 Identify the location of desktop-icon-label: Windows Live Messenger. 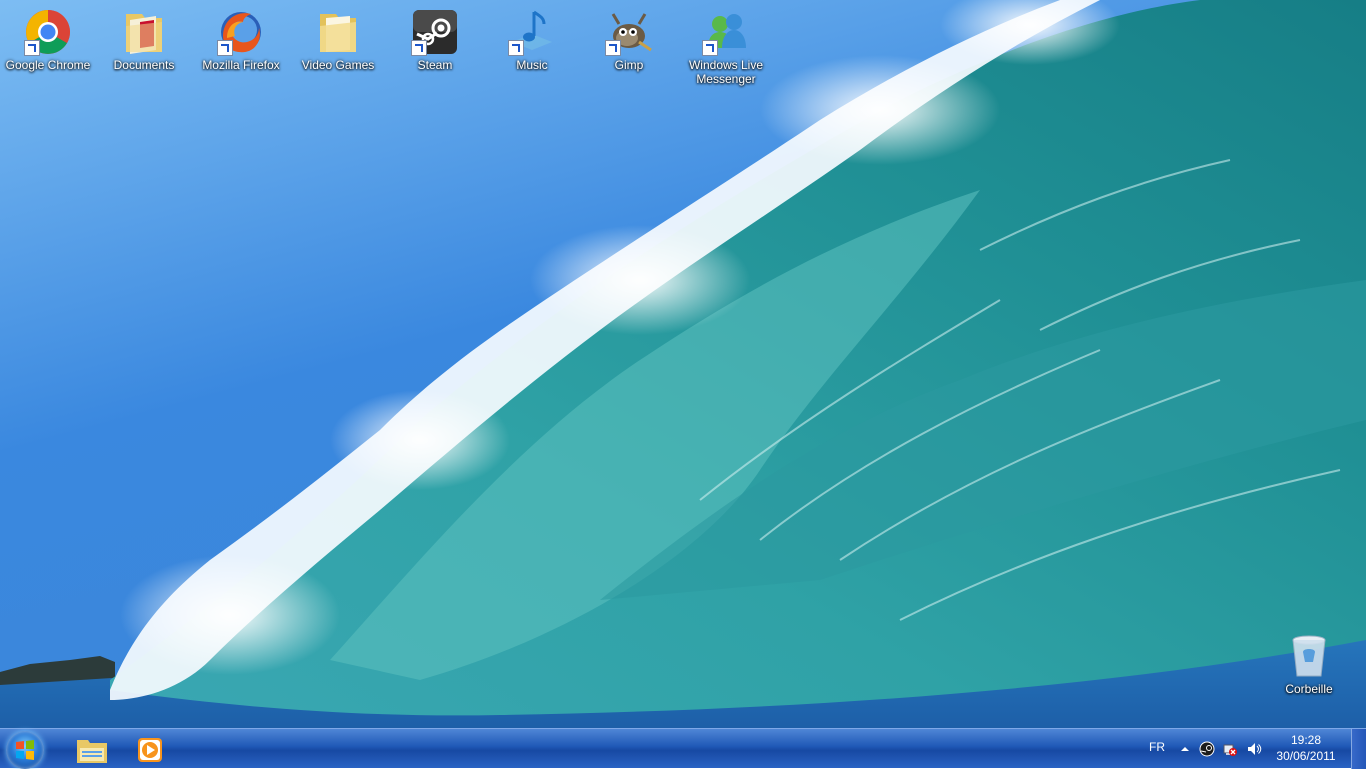
(726, 72).